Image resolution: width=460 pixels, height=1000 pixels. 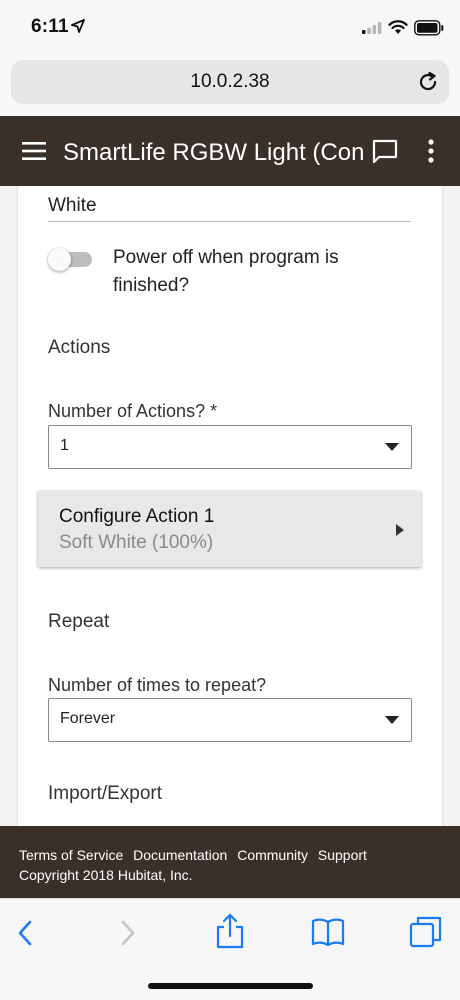 I want to click on repeat-times-select: Forever, so click(x=230, y=720).